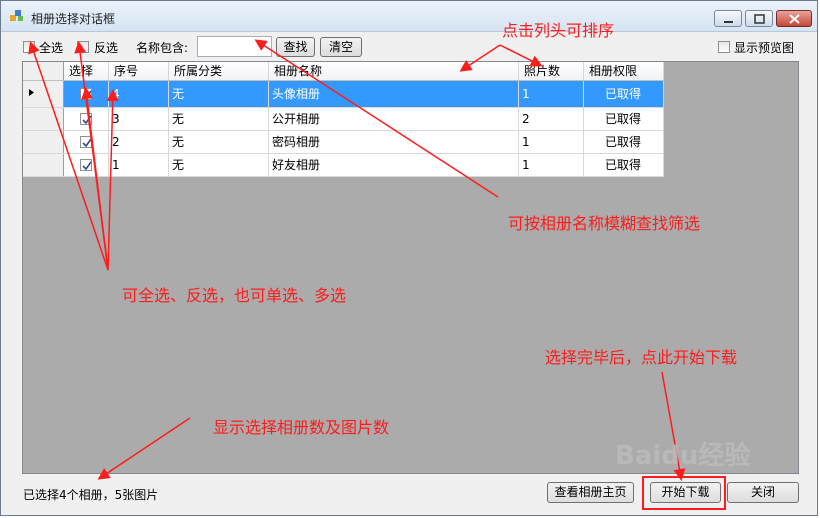  Describe the element at coordinates (409, 16) in the screenshot. I see `title-bar: 相册选择对话框` at that location.